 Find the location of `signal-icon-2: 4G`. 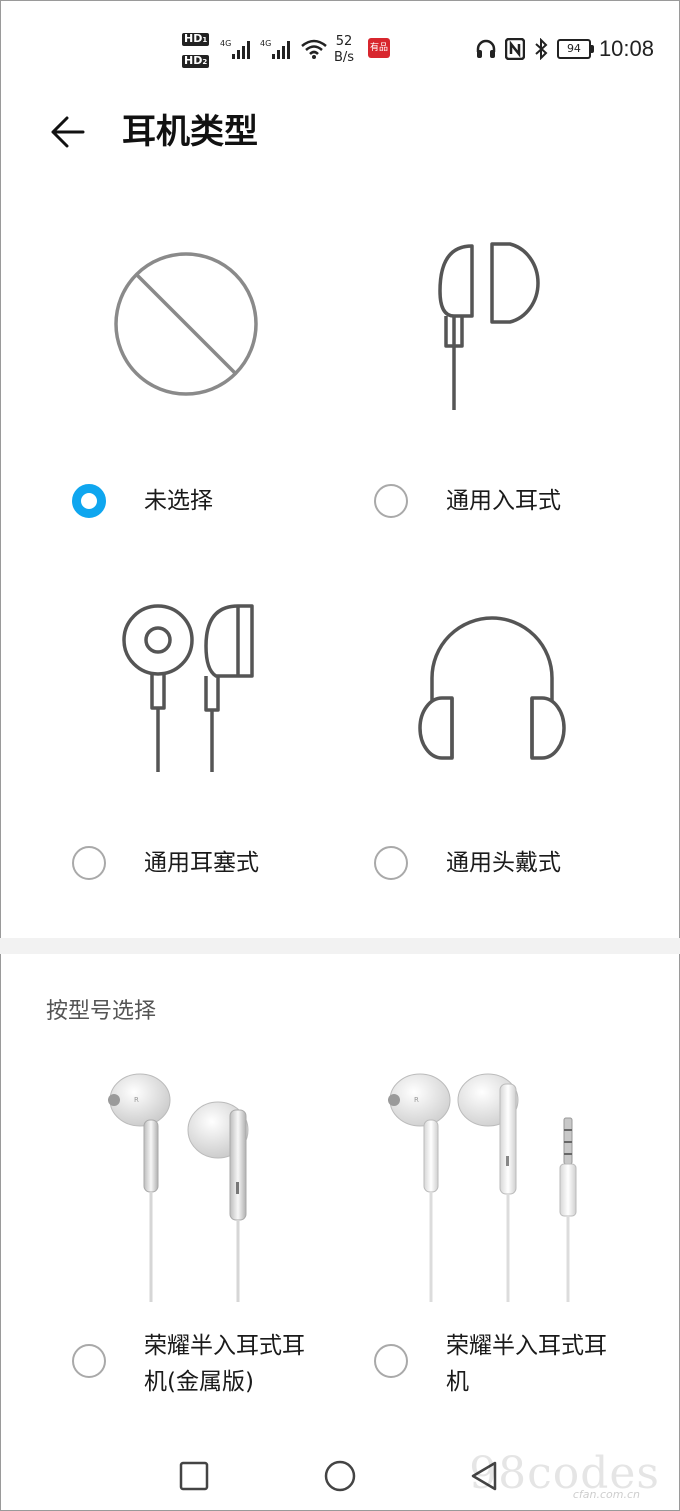

signal-icon-2: 4G is located at coordinates (275, 49).